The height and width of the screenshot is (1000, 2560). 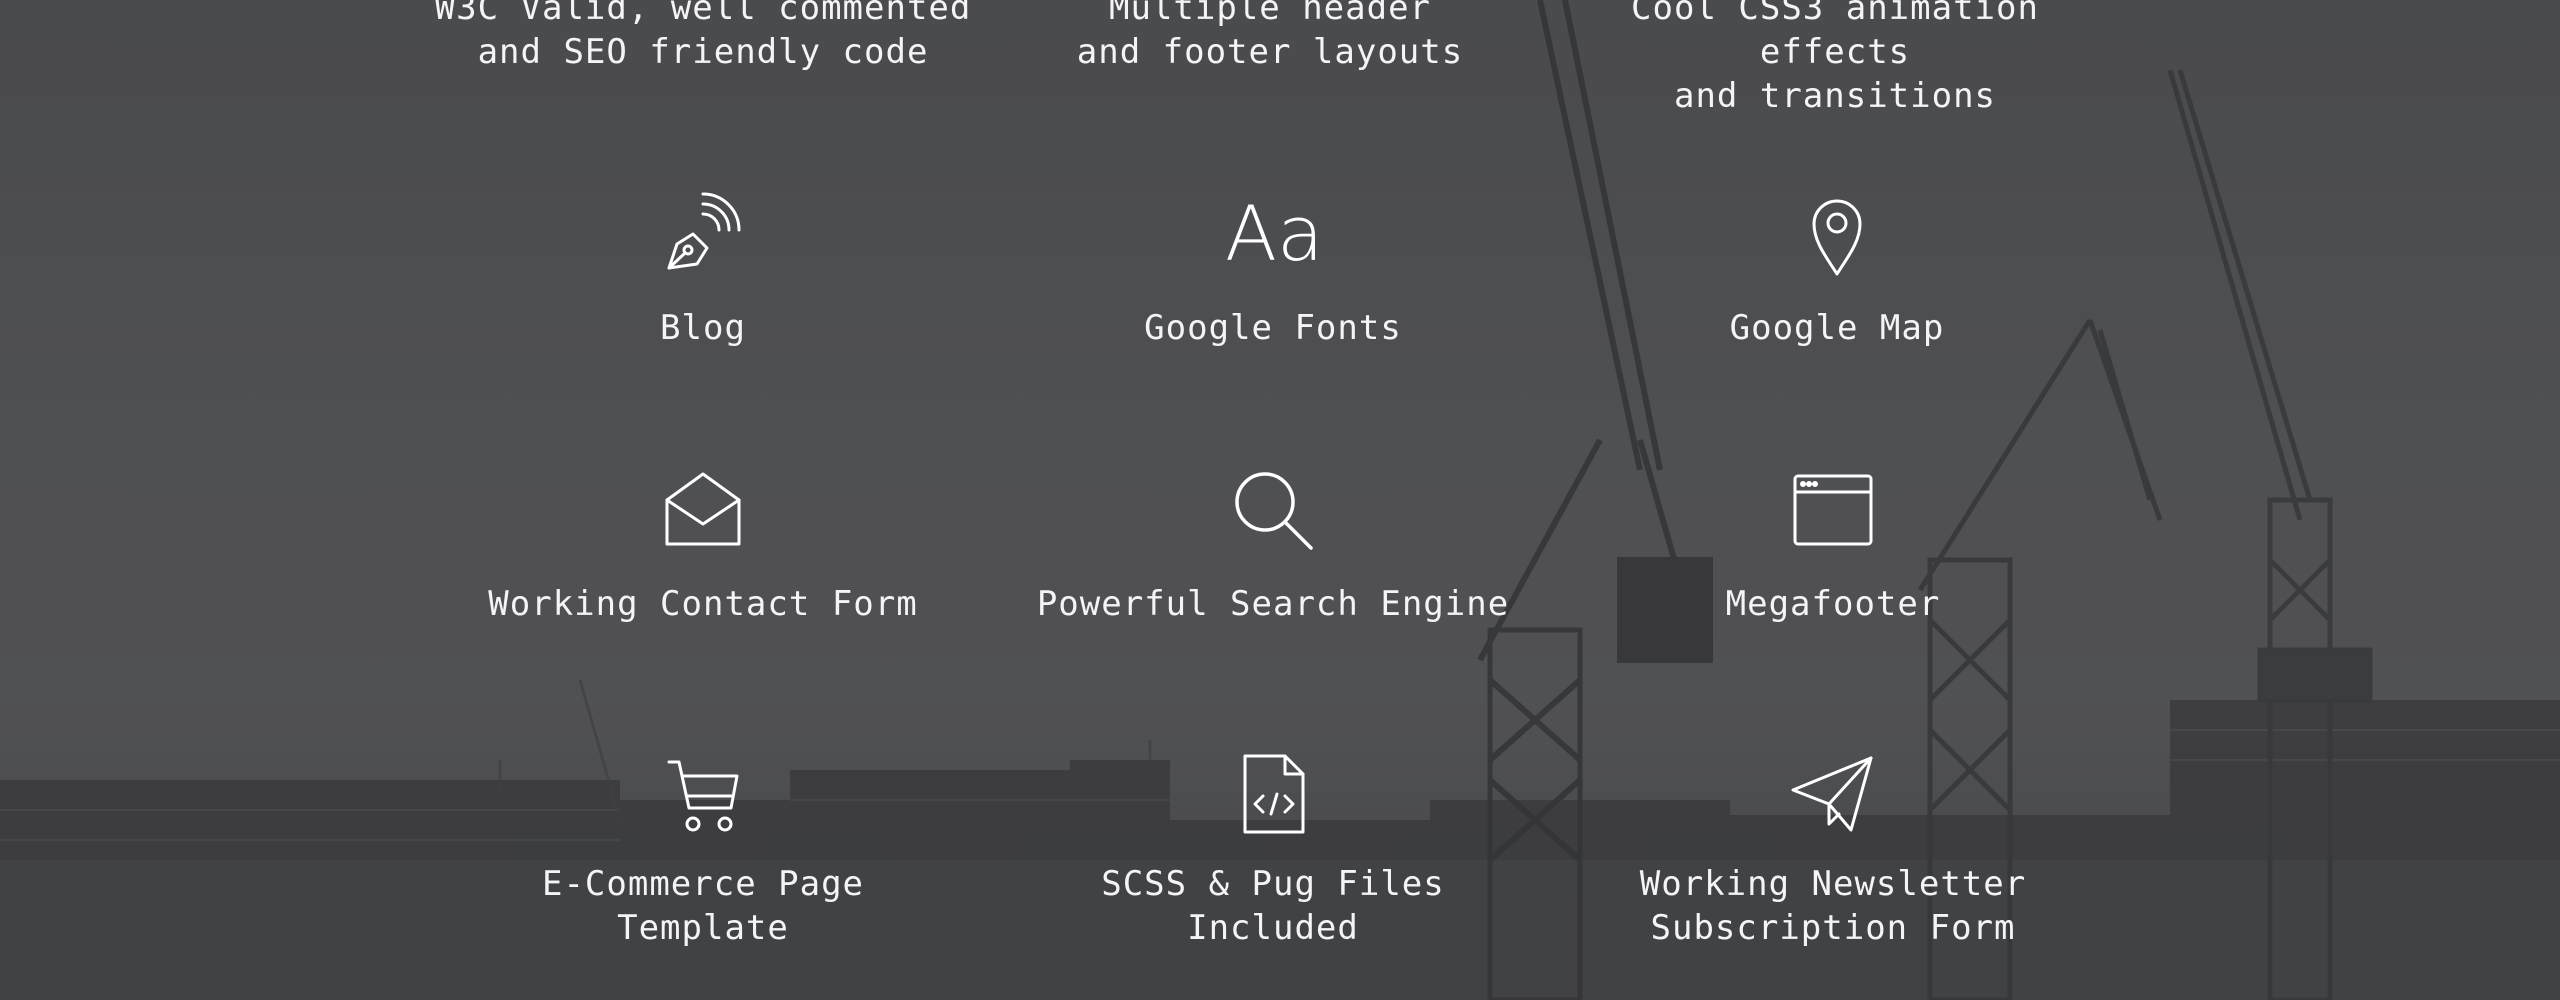 I want to click on feature-scss-pug: SCSS & Pug Files Included, so click(x=1273, y=848).